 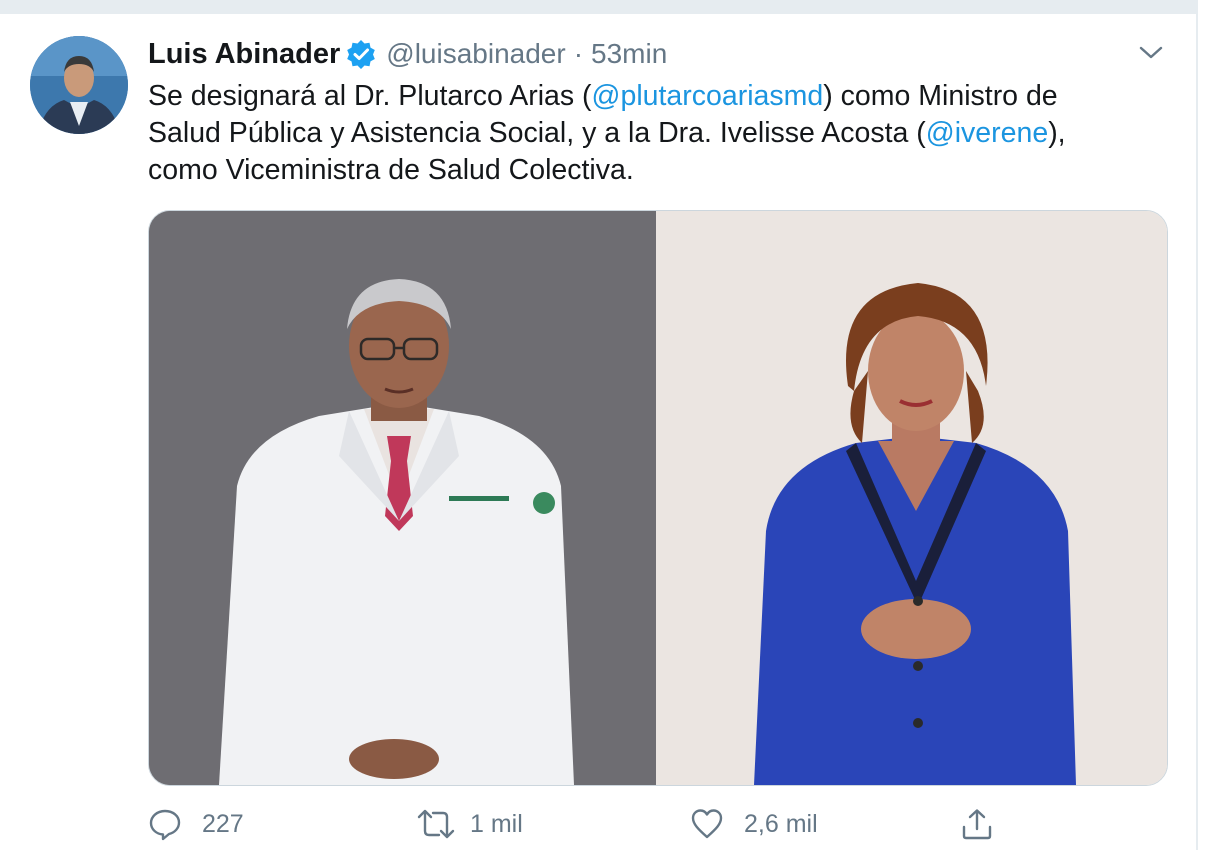 What do you see at coordinates (165, 824) in the screenshot?
I see `reply-icon` at bounding box center [165, 824].